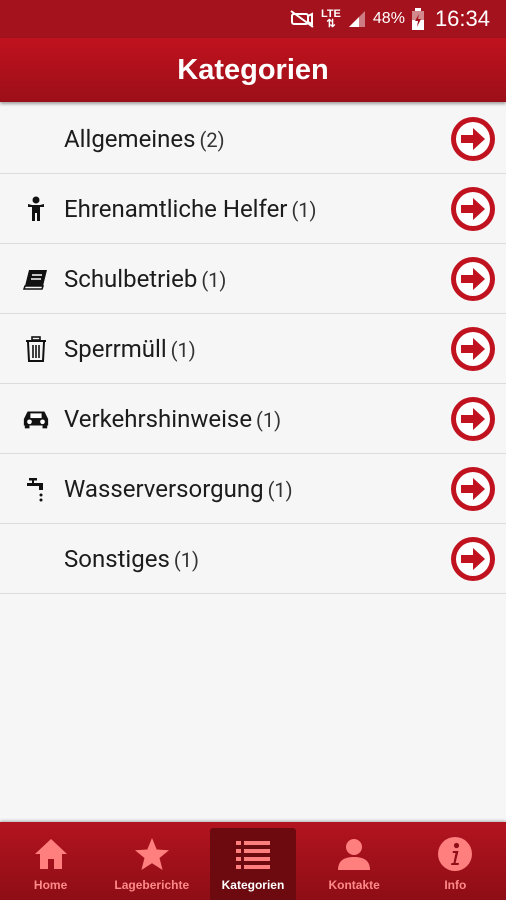 Image resolution: width=506 pixels, height=900 pixels. What do you see at coordinates (253, 279) in the screenshot?
I see `category-row-schulbetrieb: Schulbetrieb (1)` at bounding box center [253, 279].